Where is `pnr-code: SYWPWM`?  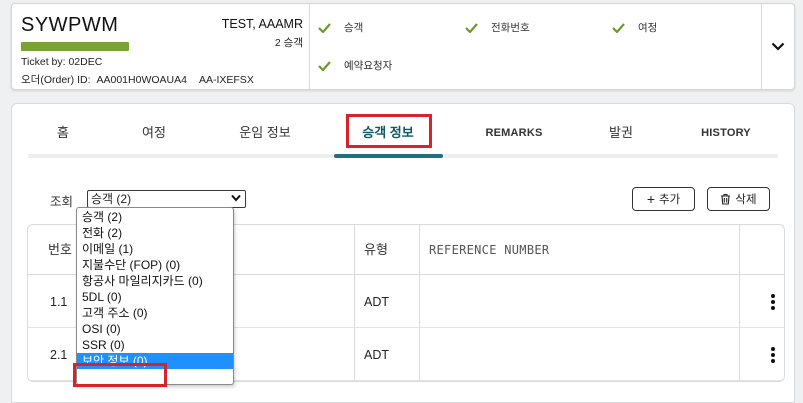
pnr-code: SYWPWM is located at coordinates (70, 25).